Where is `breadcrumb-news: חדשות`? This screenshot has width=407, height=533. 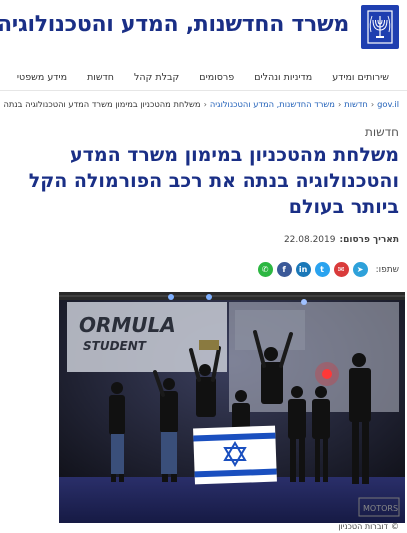 breadcrumb-news: חדשות is located at coordinates (356, 104).